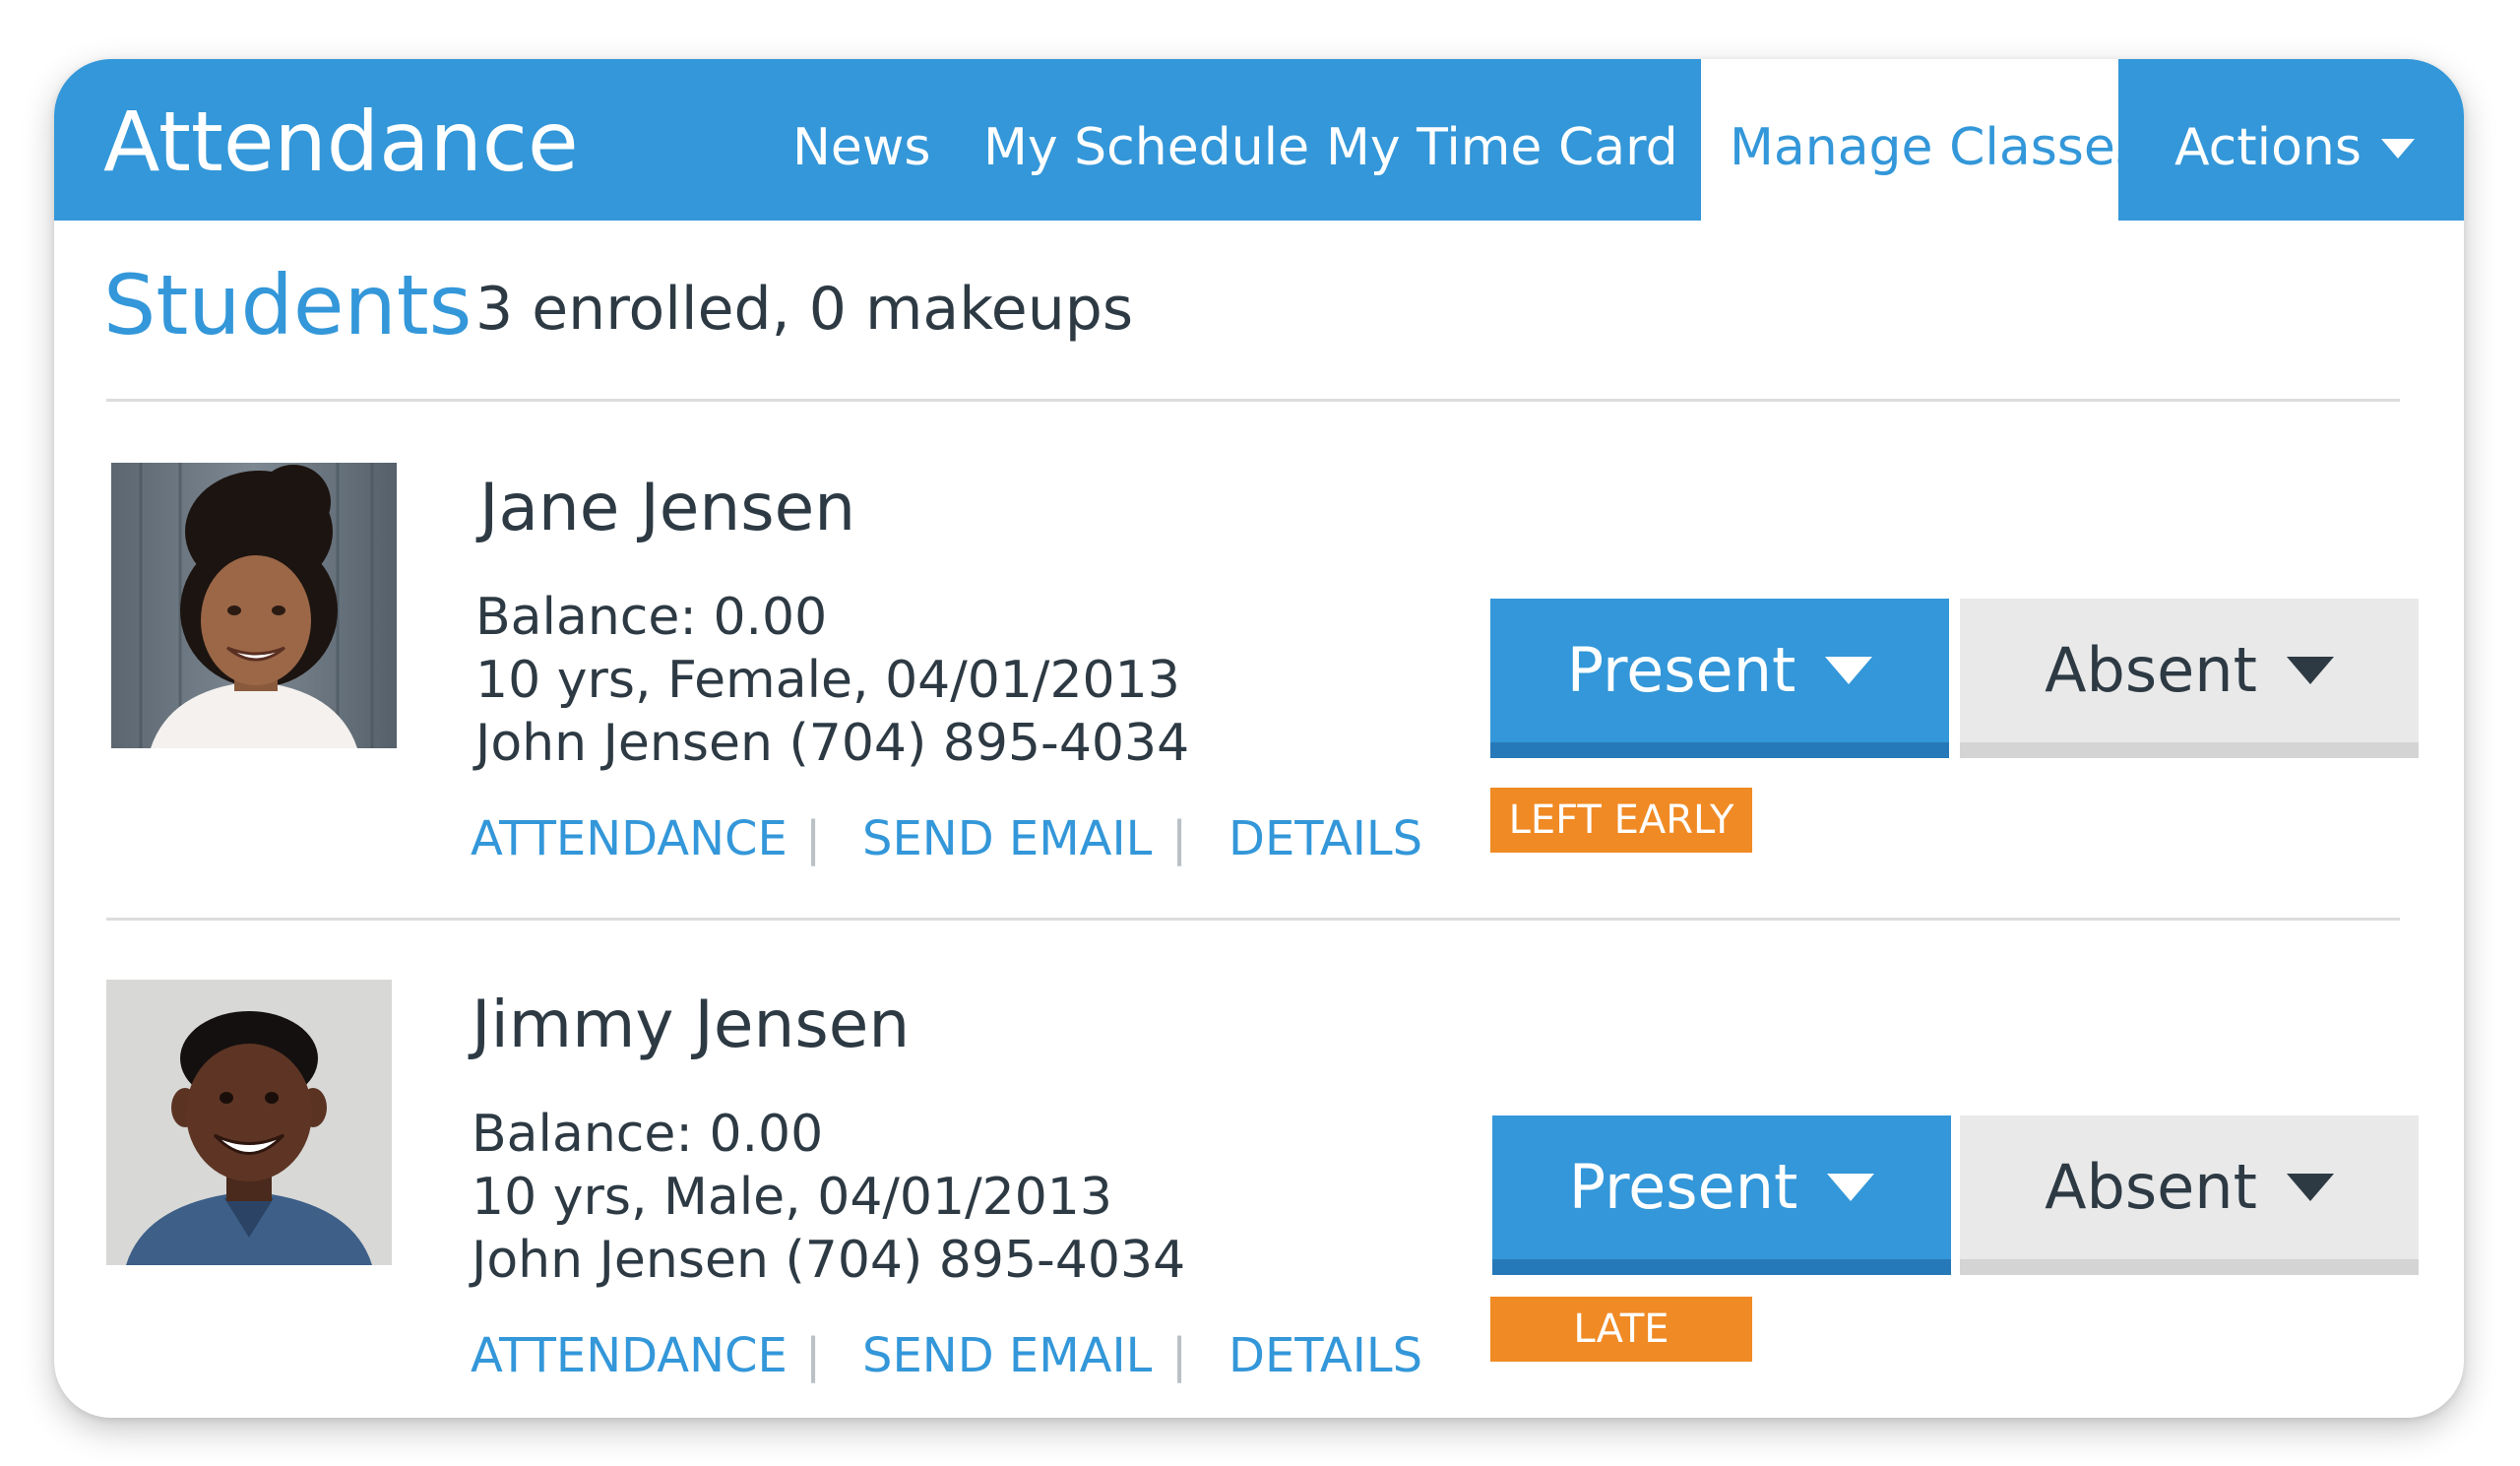  Describe the element at coordinates (804, 310) in the screenshot. I see `enrollment-summary: 3 enrolled, 0 makeups` at that location.